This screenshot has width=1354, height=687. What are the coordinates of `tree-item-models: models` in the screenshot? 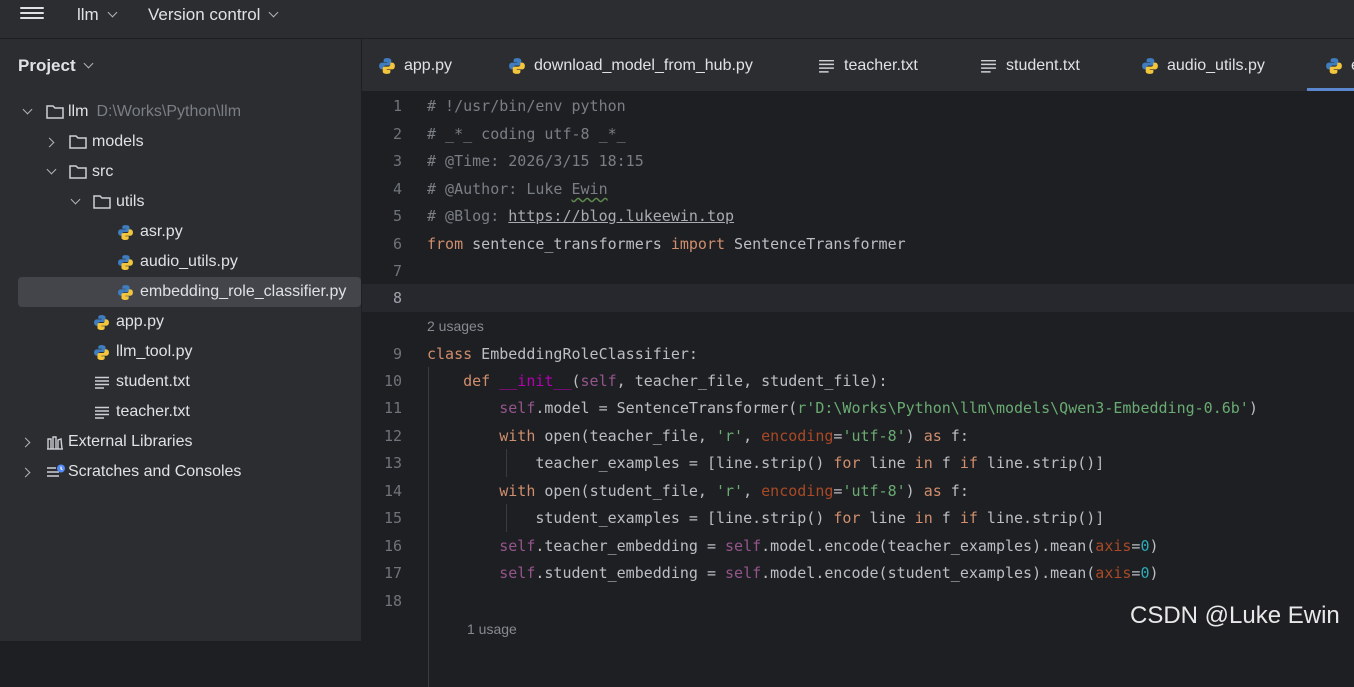 It's located at (189, 142).